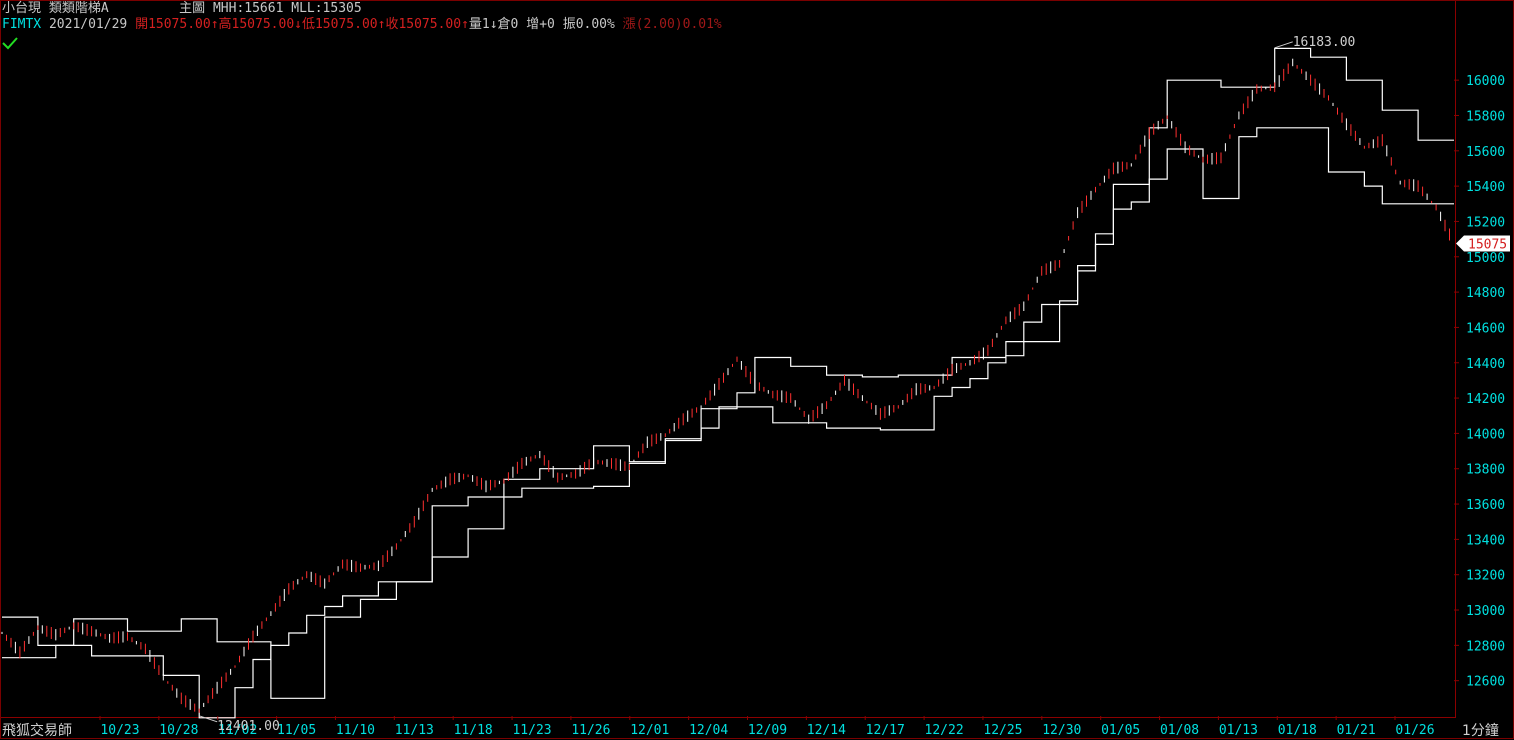 This screenshot has width=1514, height=740. I want to click on y-tick-label: 13000, so click(1485, 611).